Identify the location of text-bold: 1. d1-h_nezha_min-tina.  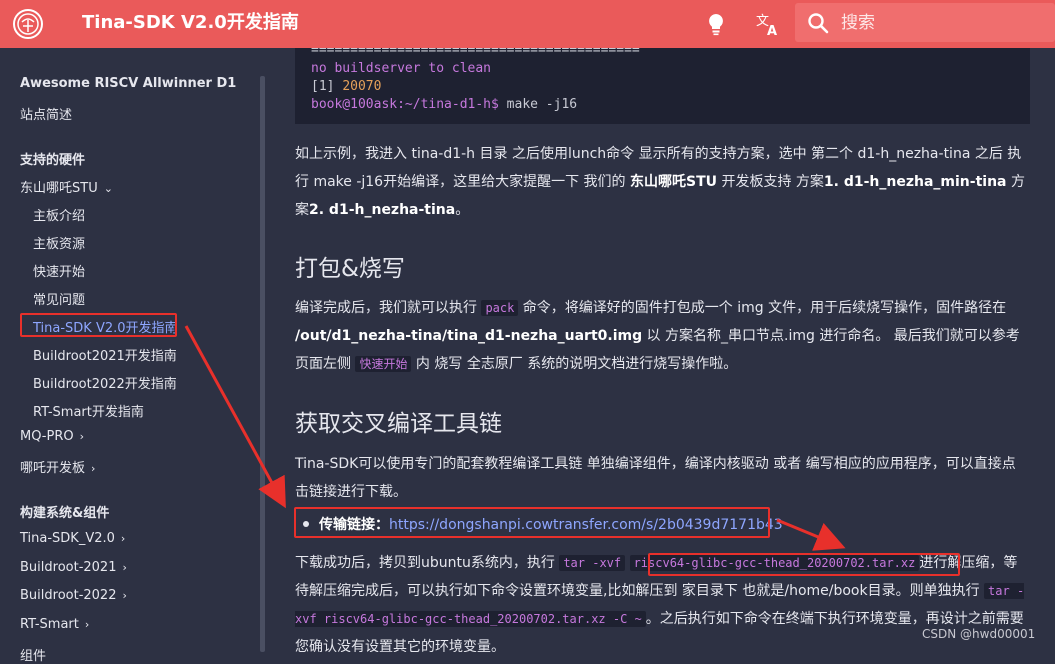
(915, 182).